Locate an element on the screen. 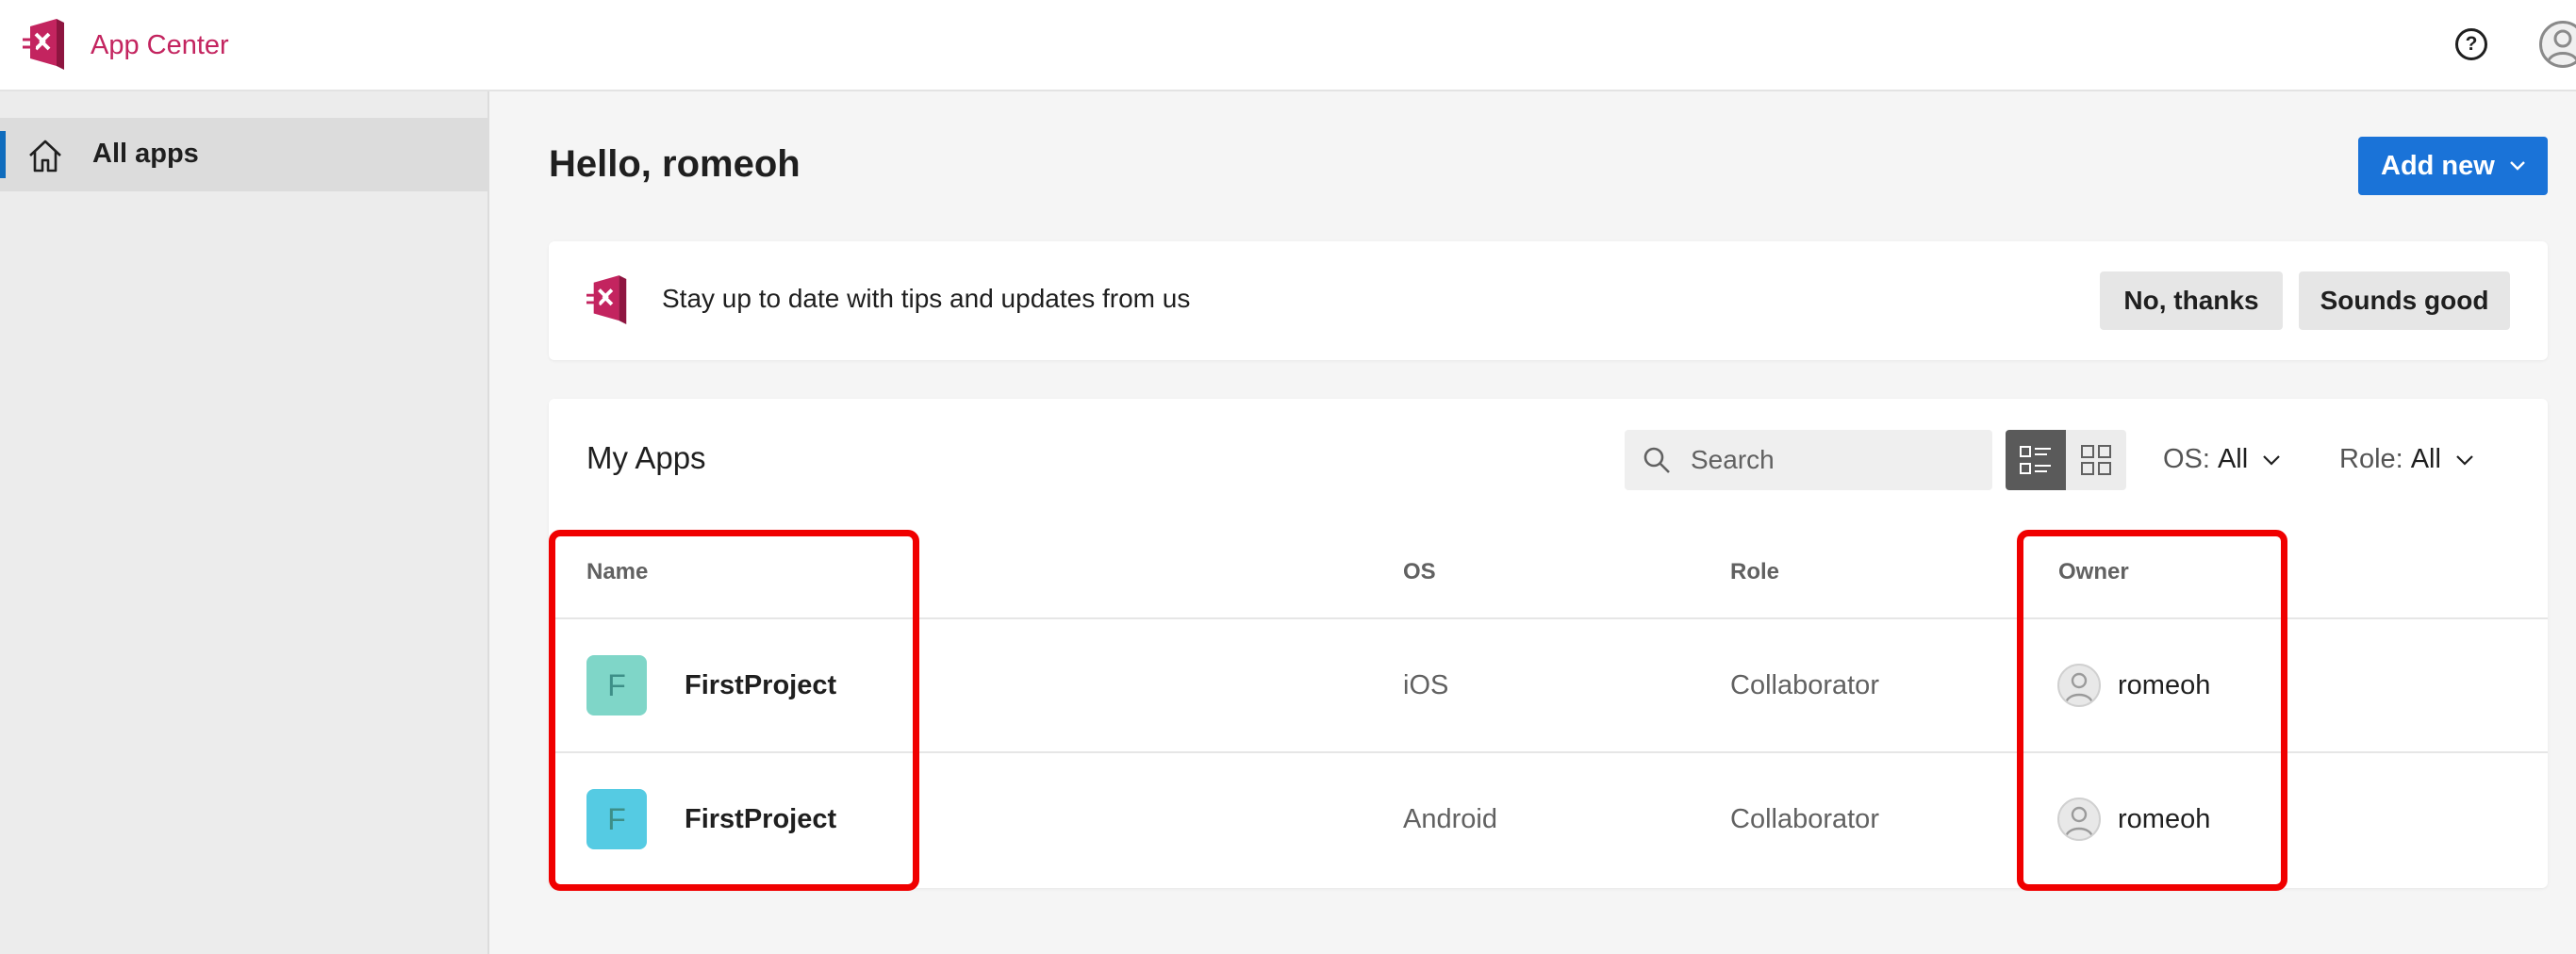  grid-view-toggle is located at coordinates (2096, 460).